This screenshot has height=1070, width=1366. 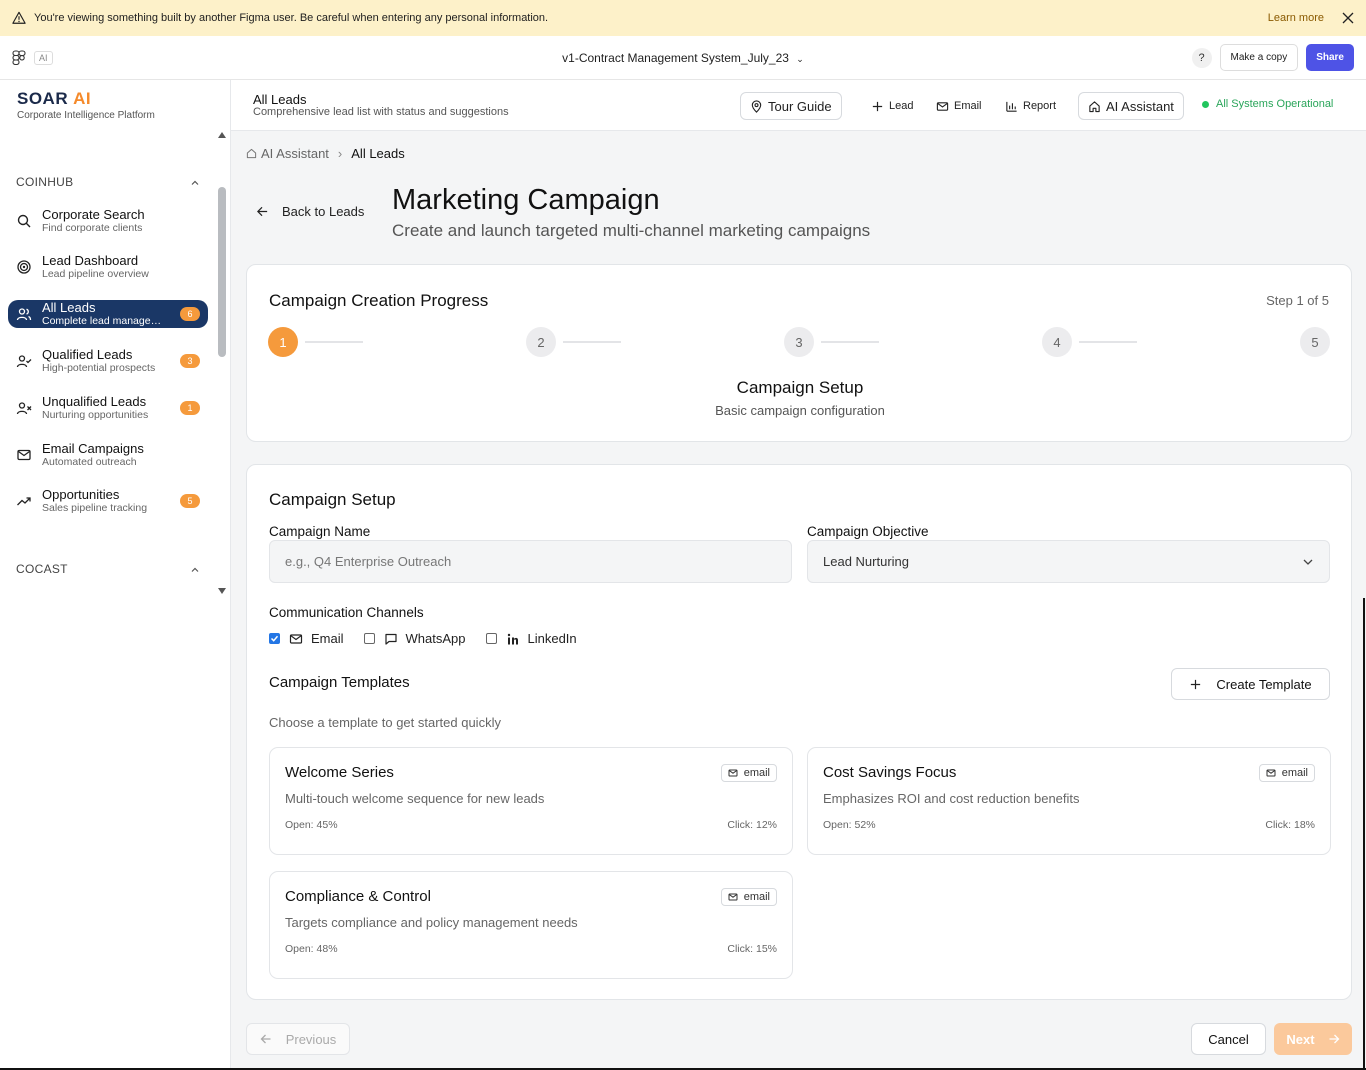 I want to click on create-template-label: Create Template, so click(x=1264, y=684).